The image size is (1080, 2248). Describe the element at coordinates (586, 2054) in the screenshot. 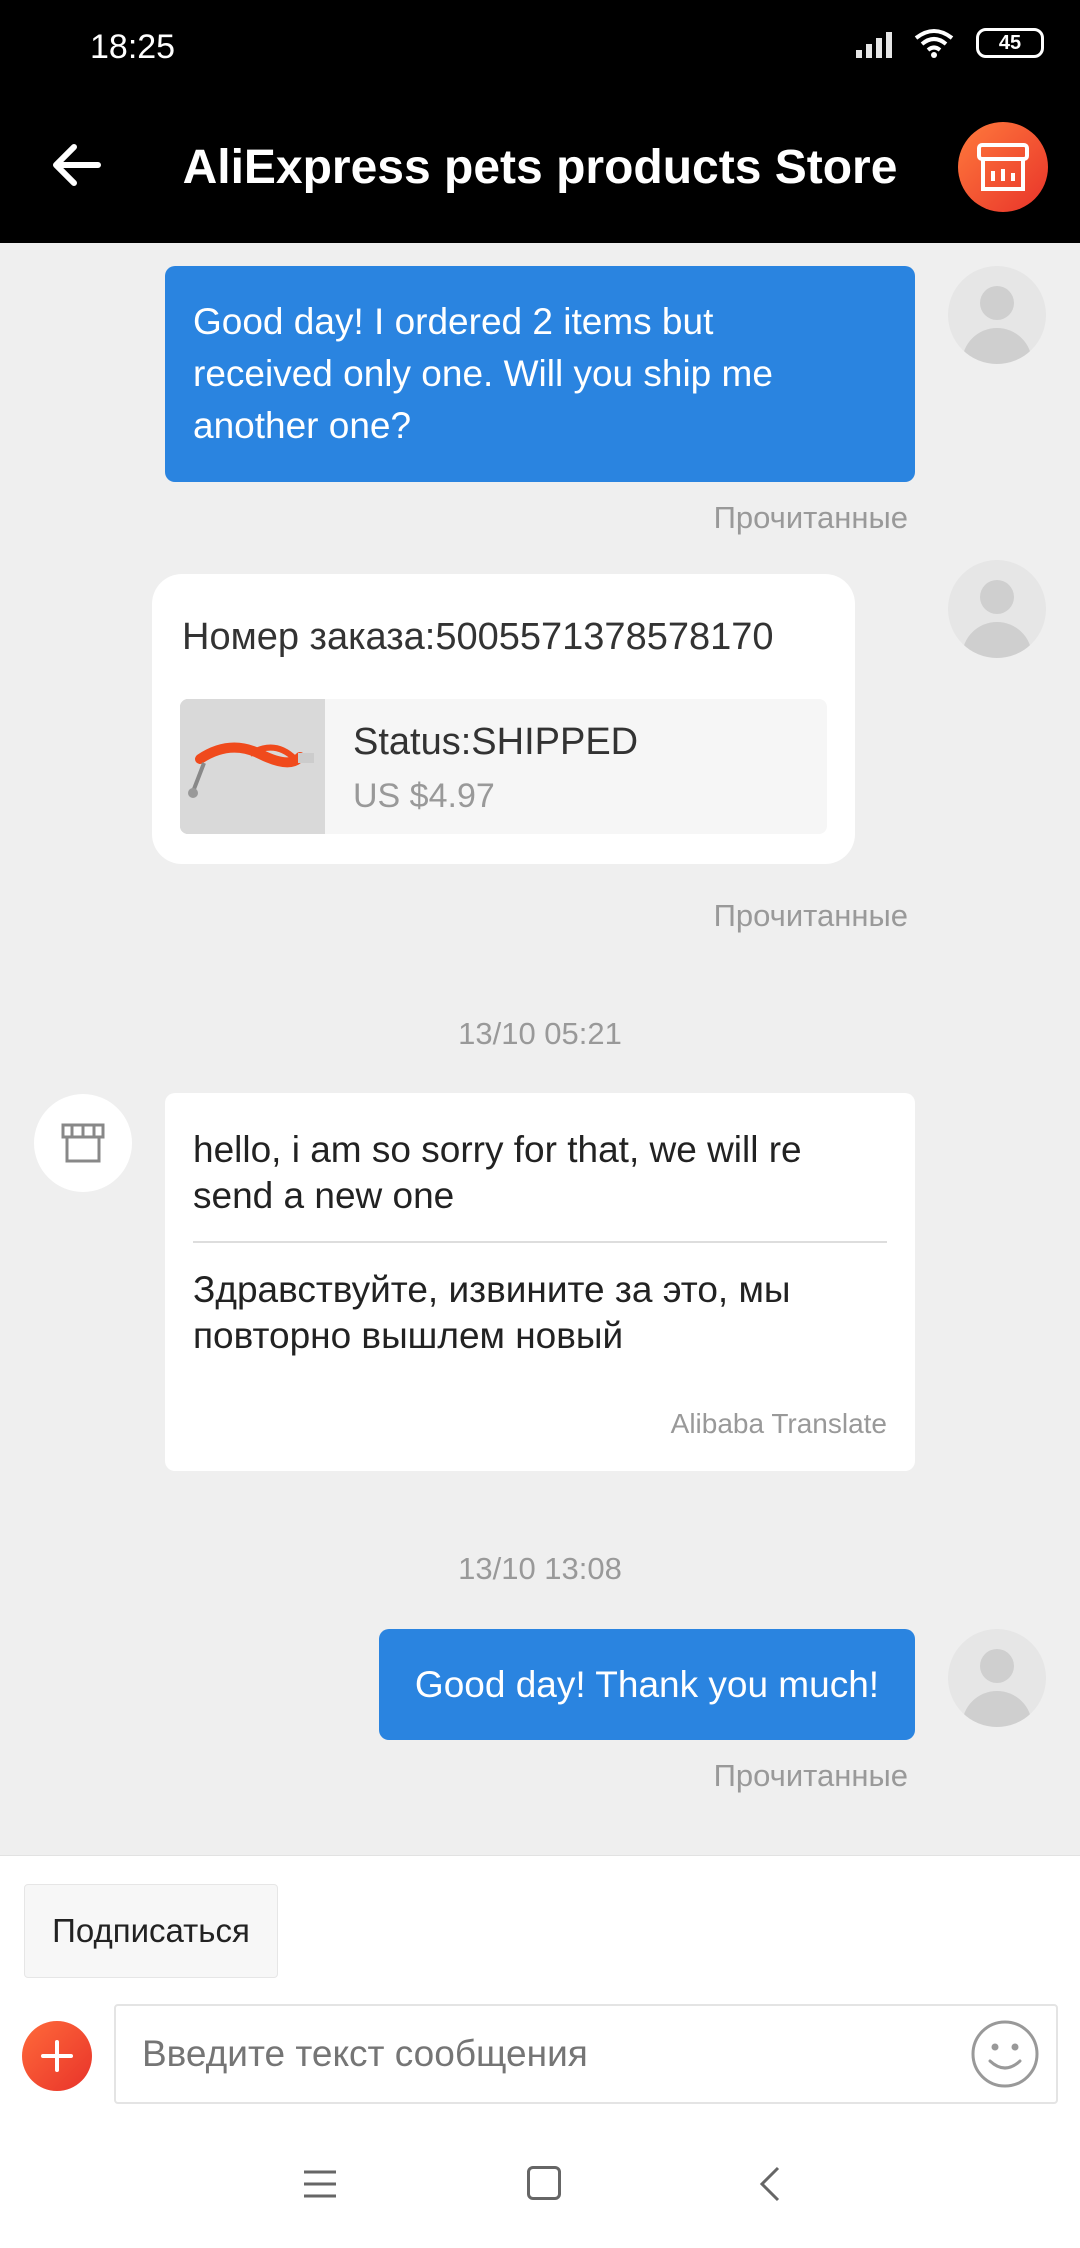

I see `message-input` at that location.